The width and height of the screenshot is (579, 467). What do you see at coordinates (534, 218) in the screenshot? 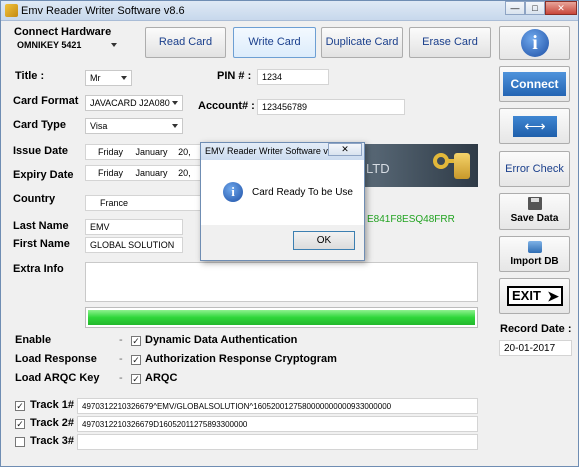
I see `save-data-label: Save Data` at bounding box center [534, 218].